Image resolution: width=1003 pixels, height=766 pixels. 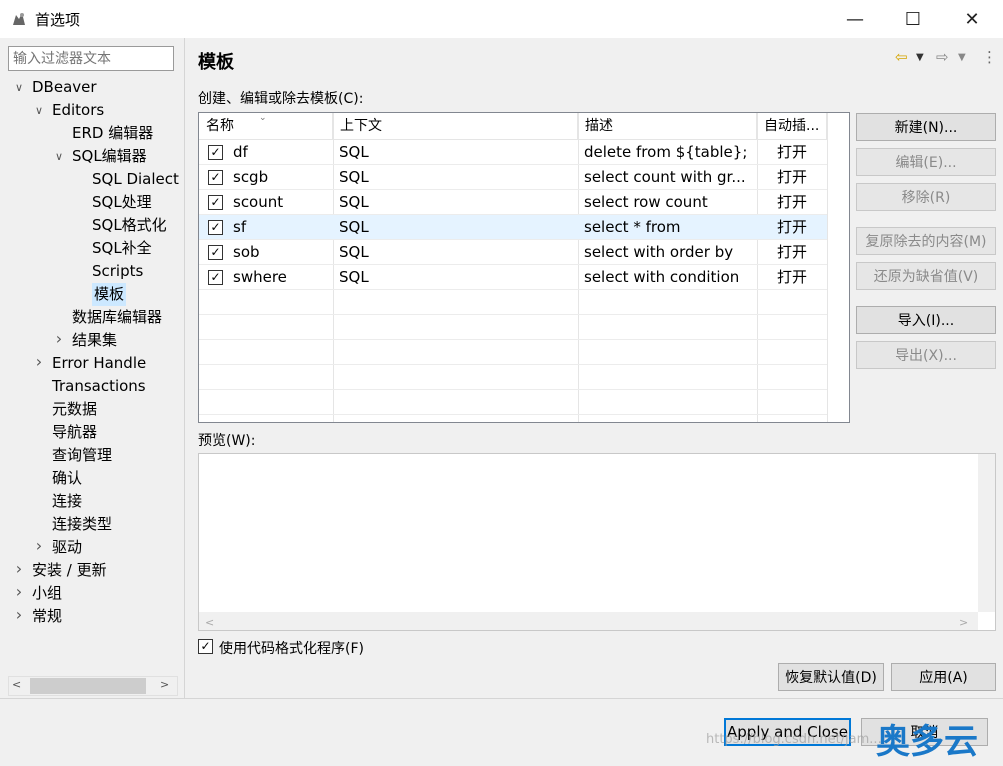 What do you see at coordinates (227, 441) in the screenshot?
I see `preview-label: 预览(W):` at bounding box center [227, 441].